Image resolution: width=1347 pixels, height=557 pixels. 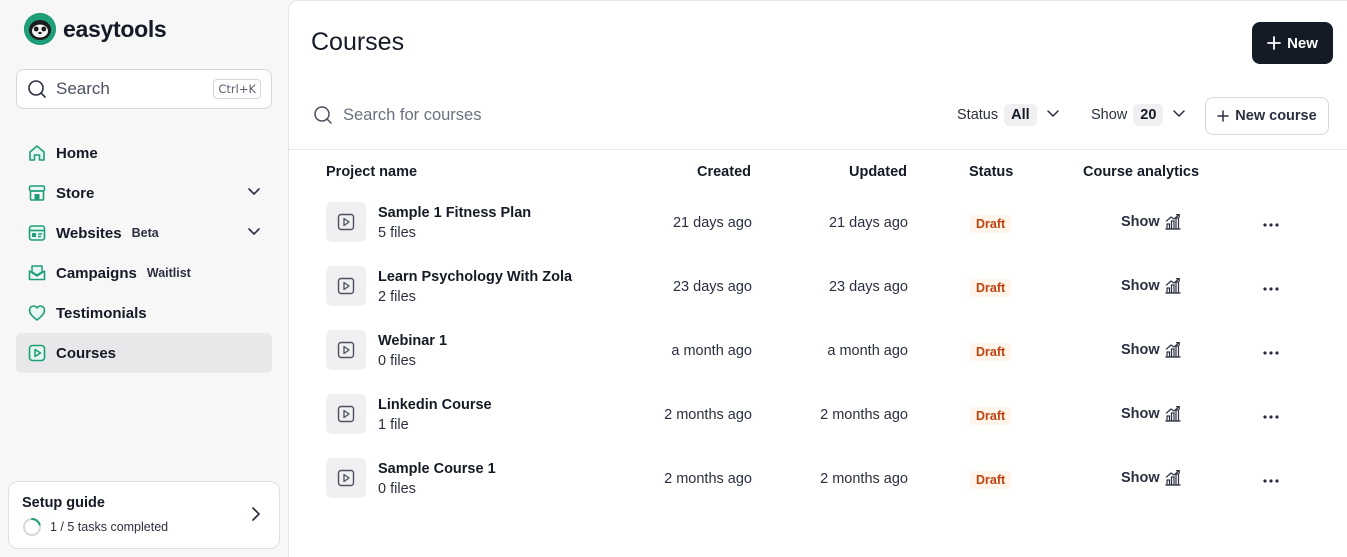 What do you see at coordinates (144, 153) in the screenshot?
I see `sidebar-item-home: Home` at bounding box center [144, 153].